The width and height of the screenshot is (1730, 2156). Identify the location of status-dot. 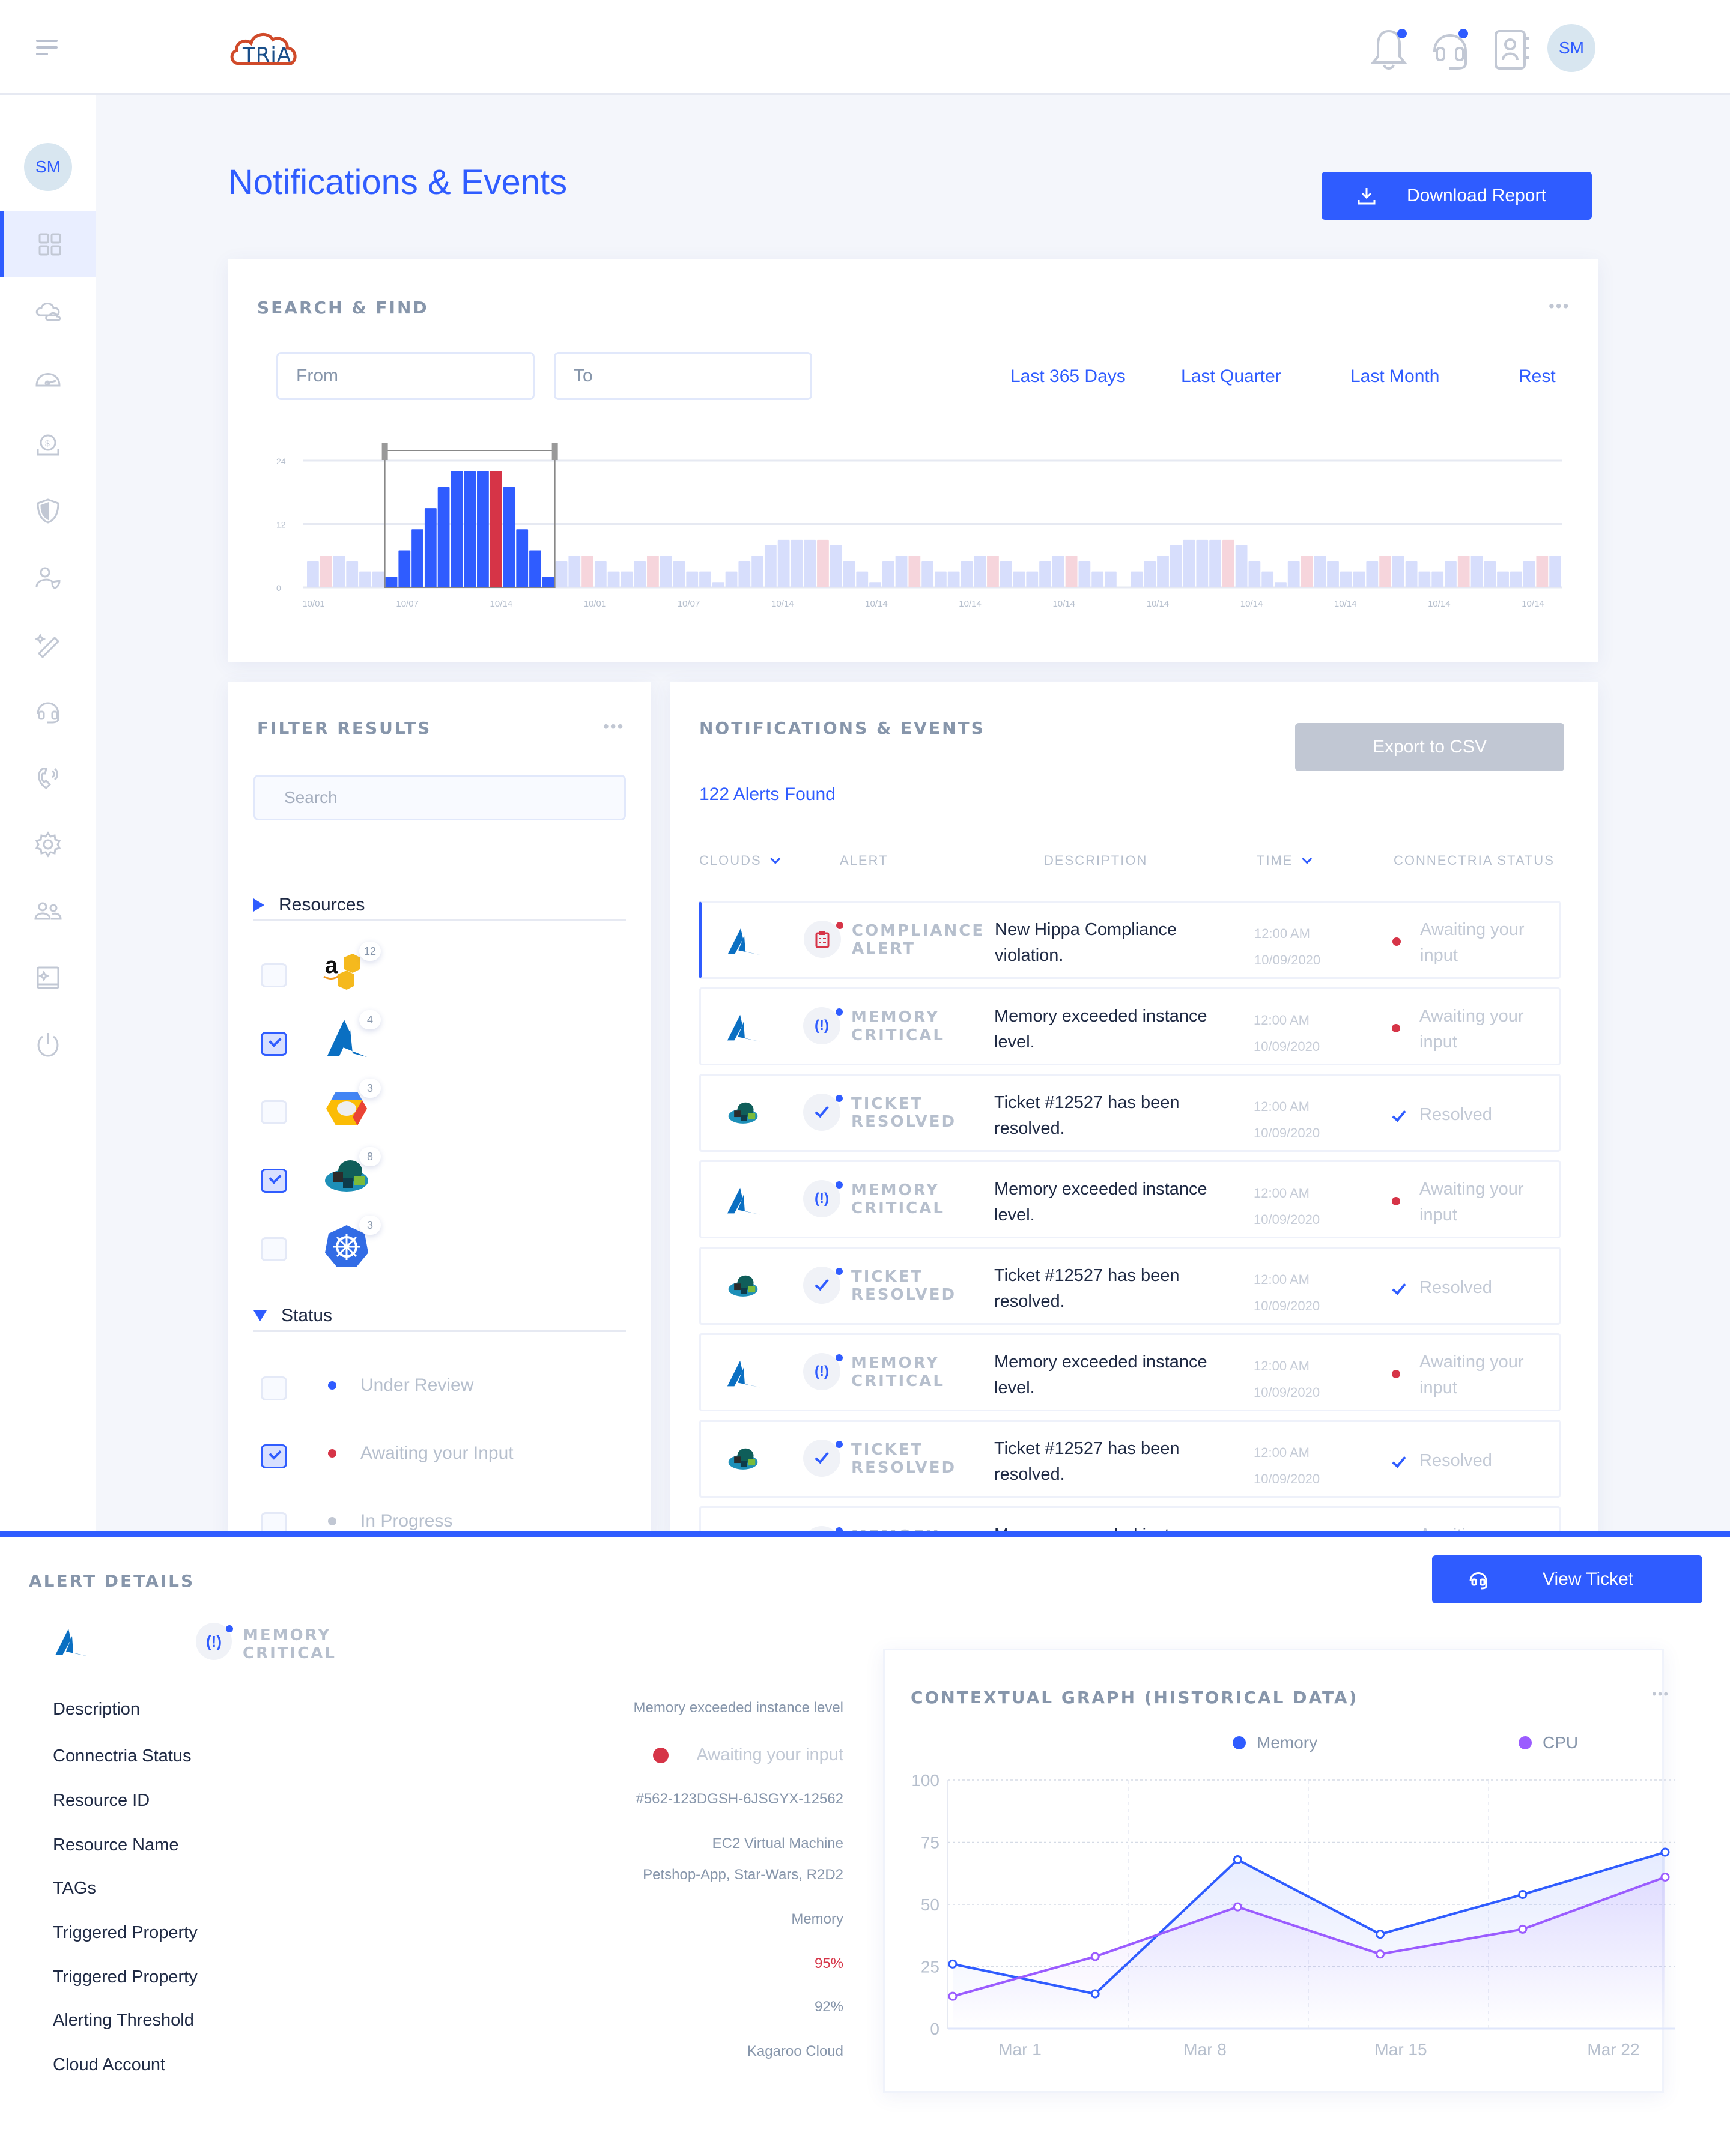
(661, 1755).